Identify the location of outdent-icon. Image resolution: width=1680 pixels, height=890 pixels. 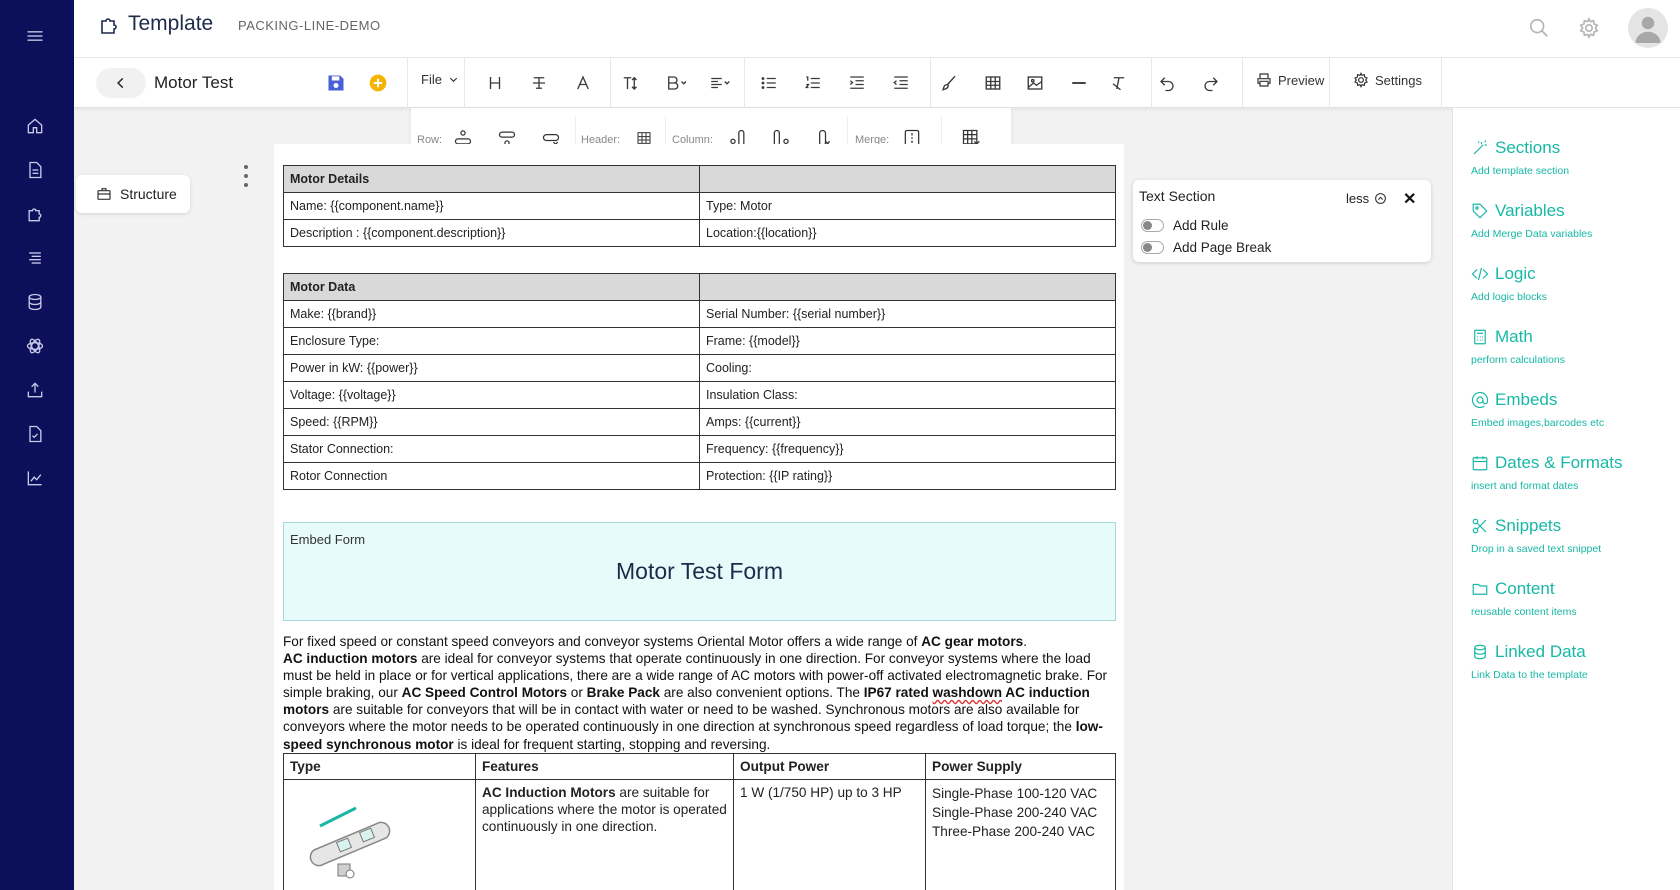
(901, 83).